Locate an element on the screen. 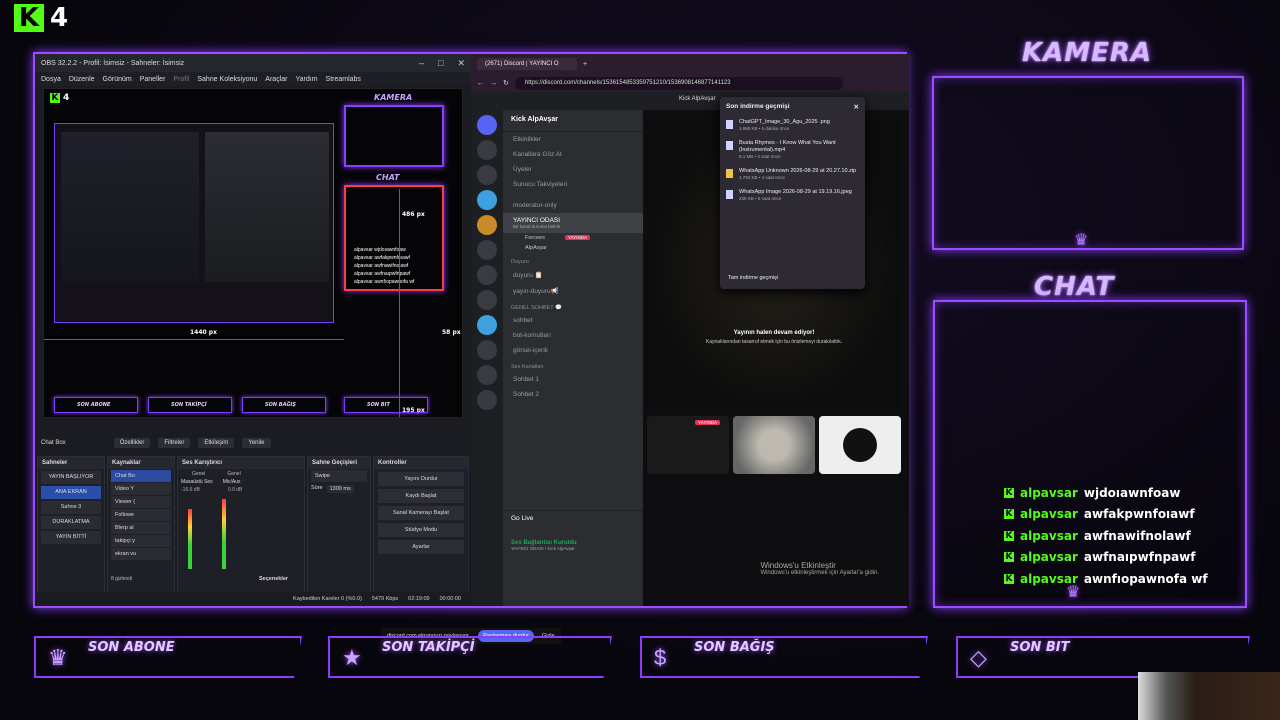 The width and height of the screenshot is (1280, 720). channel-item: bot-komutları is located at coordinates (573, 335).